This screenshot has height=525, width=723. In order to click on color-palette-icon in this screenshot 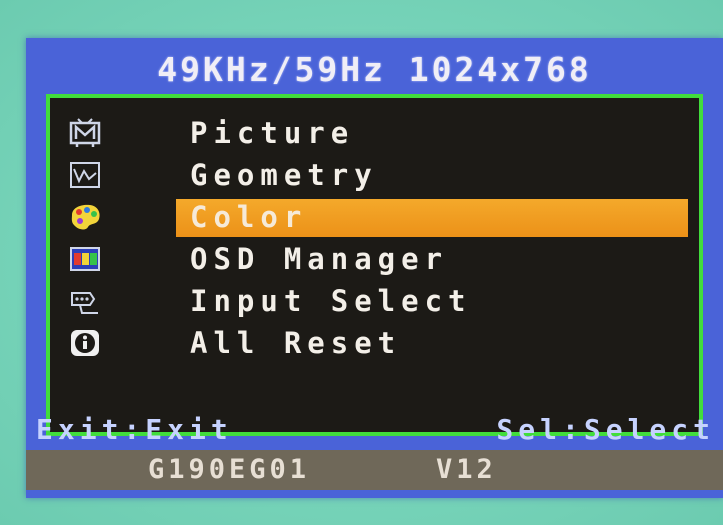, I will do `click(85, 217)`.